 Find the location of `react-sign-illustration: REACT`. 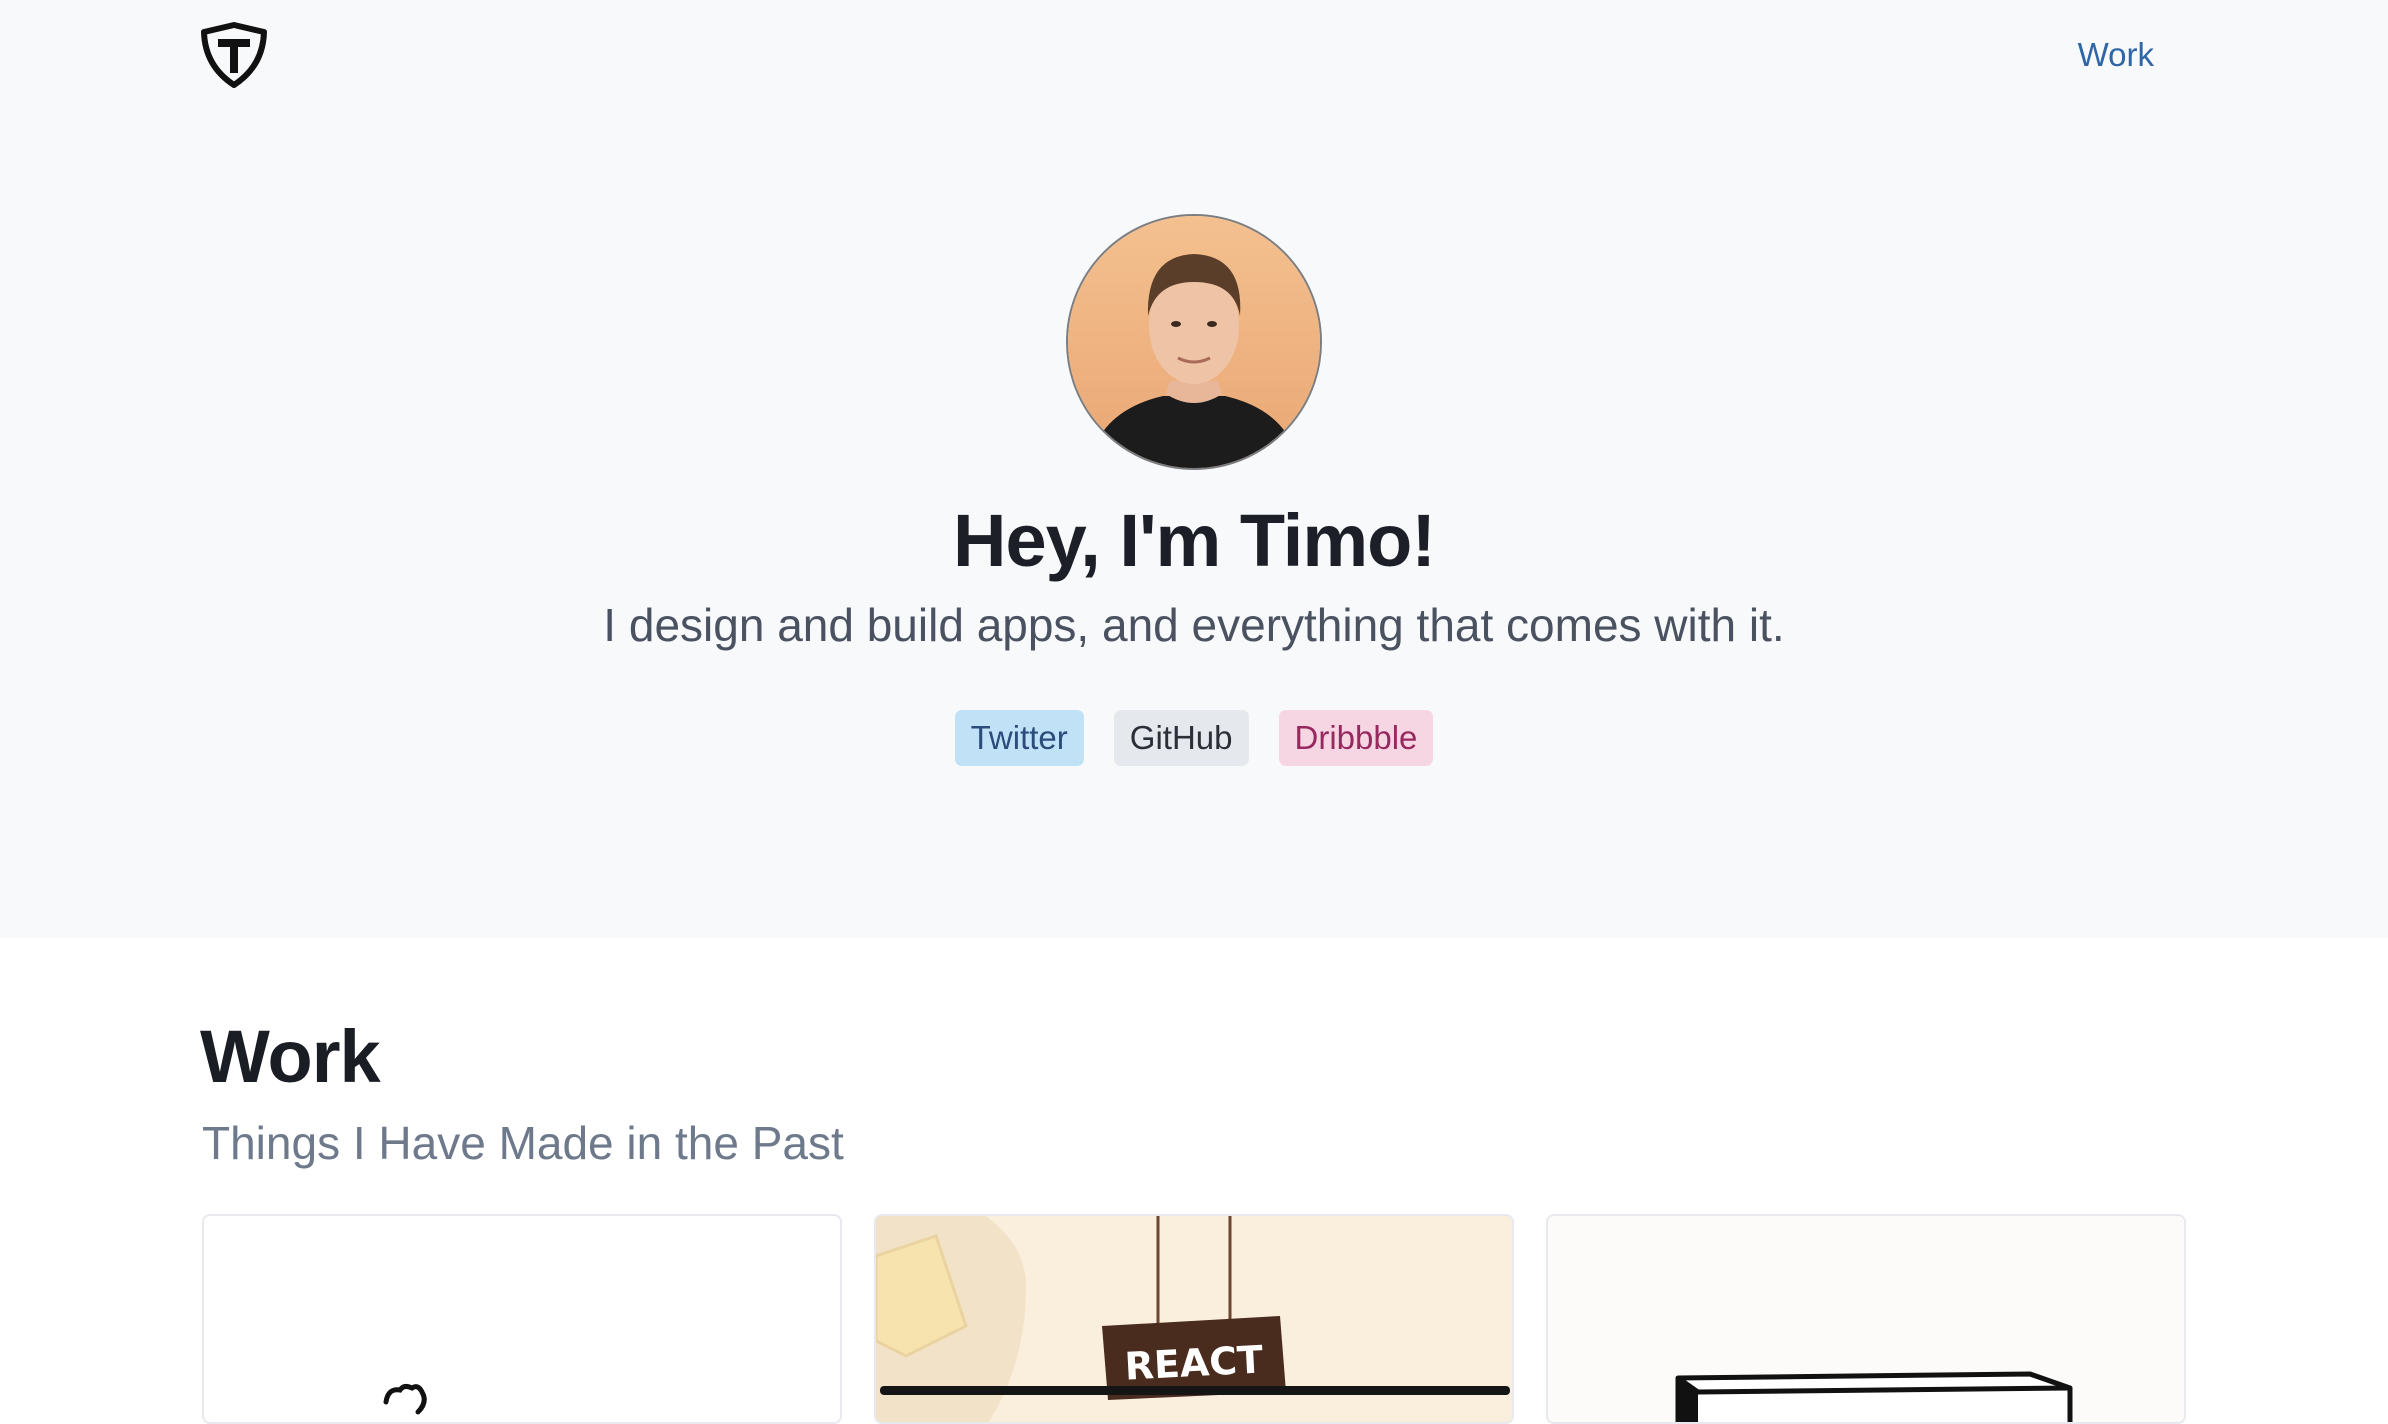

react-sign-illustration: REACT is located at coordinates (1194, 1319).